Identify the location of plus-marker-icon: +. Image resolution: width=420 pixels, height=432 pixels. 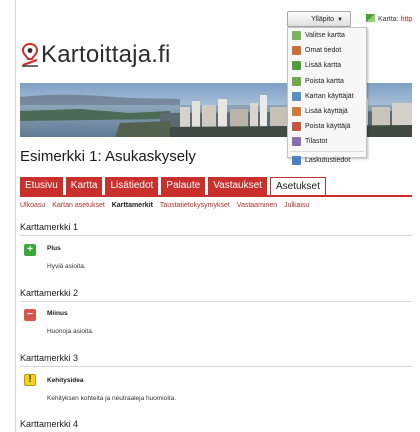
(30, 250).